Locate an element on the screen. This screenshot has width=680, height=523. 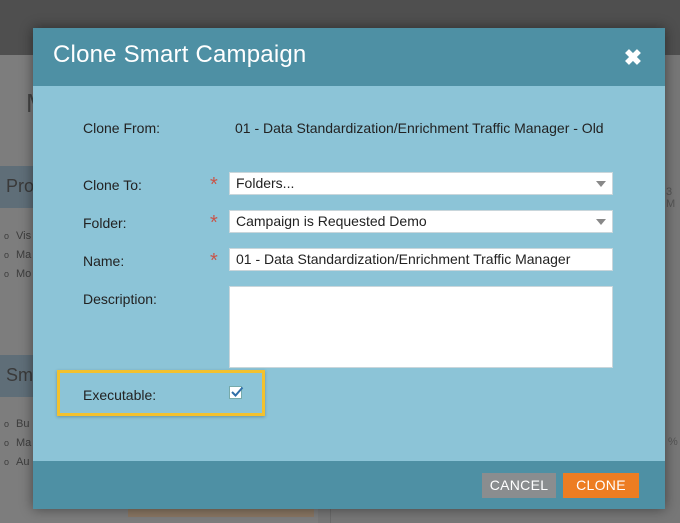
background-section-head-1: Pro is located at coordinates (17, 187).